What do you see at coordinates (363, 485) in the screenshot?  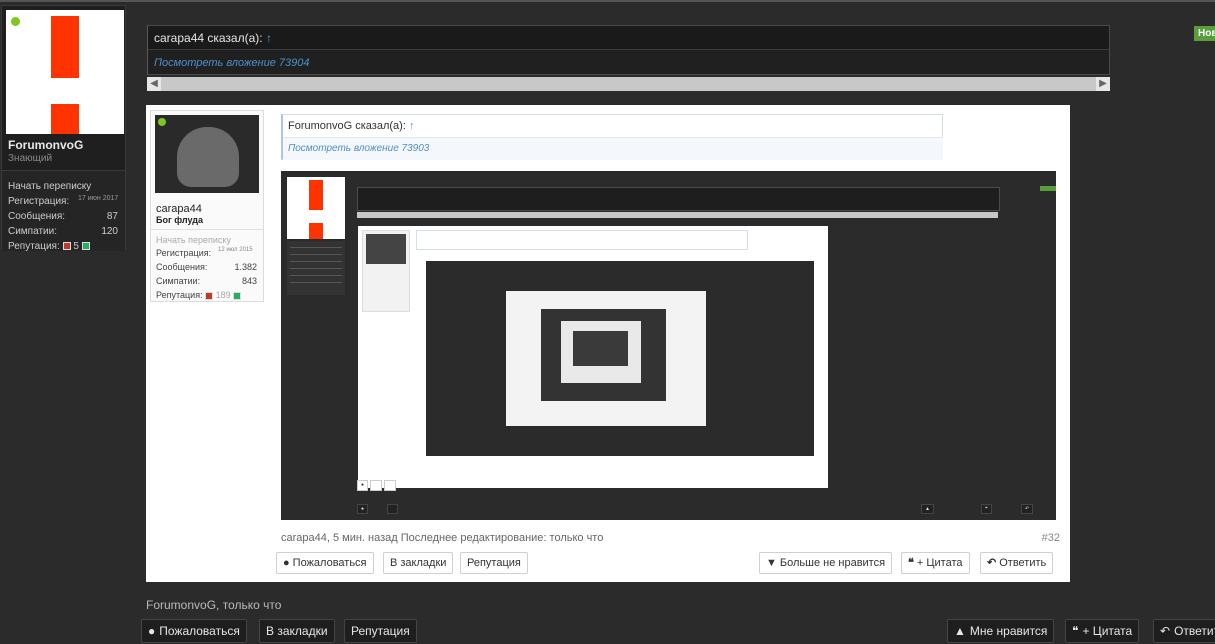 I see `nested-btn: ●` at bounding box center [363, 485].